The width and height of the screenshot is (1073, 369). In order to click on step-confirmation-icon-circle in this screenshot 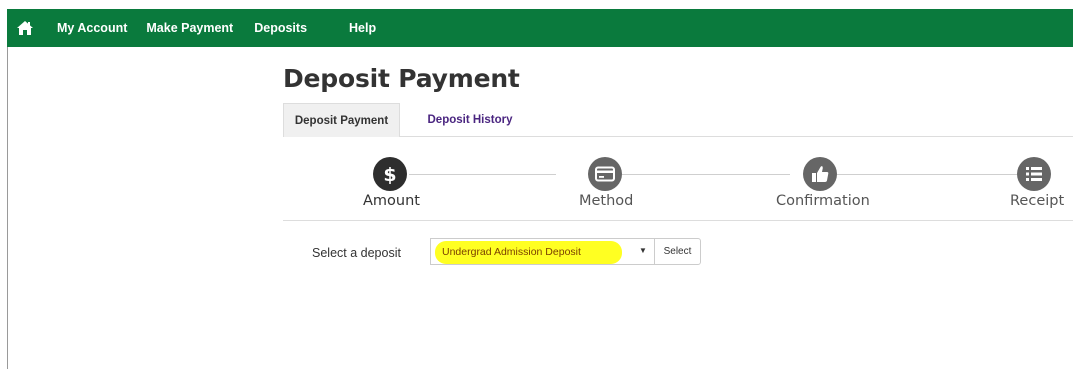, I will do `click(820, 174)`.